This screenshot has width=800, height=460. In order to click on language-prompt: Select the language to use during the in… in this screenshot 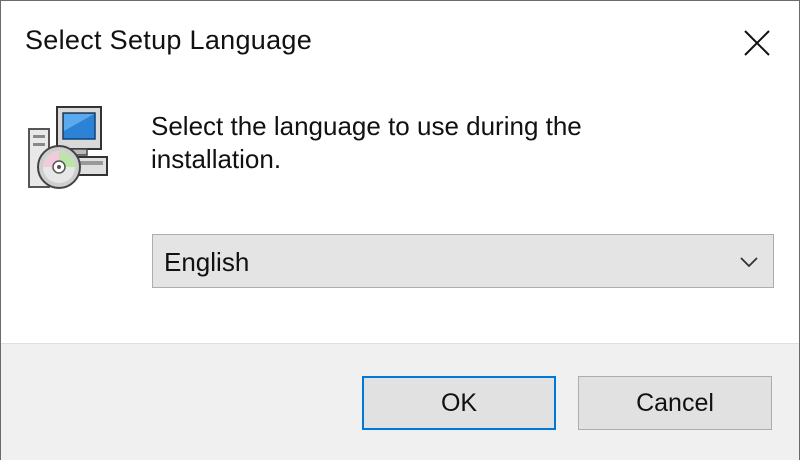, I will do `click(366, 142)`.